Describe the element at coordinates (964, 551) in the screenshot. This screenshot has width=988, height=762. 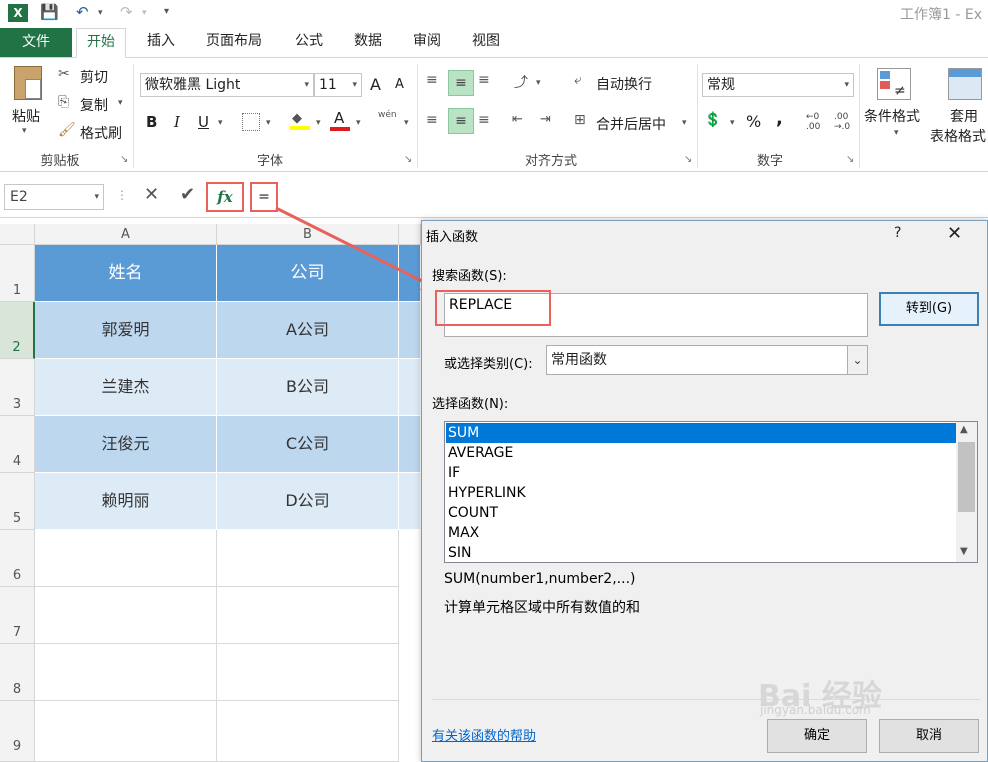
I see `scroll-down-icon: ▼` at that location.